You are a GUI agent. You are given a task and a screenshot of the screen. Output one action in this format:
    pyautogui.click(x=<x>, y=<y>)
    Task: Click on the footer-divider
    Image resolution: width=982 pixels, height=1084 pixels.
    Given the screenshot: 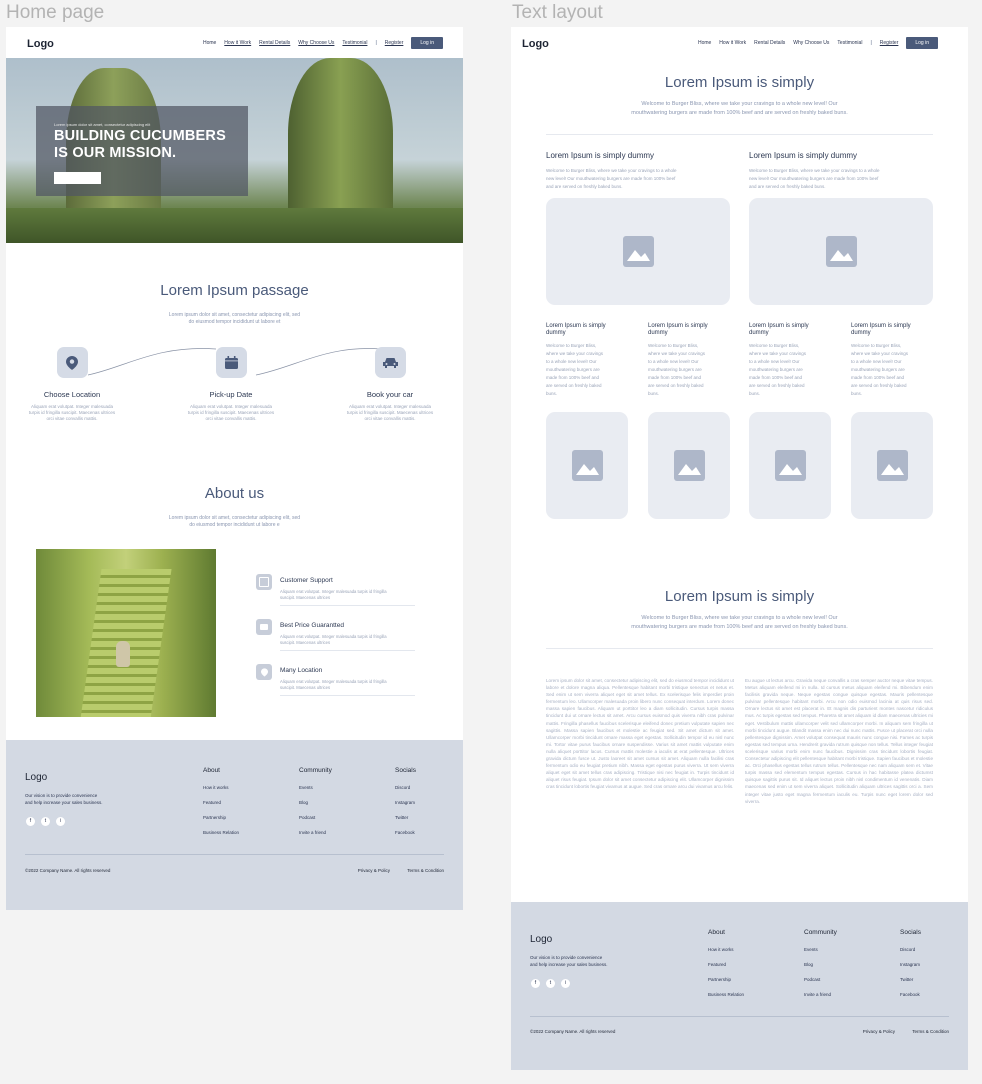 What is the action you would take?
    pyautogui.click(x=234, y=854)
    